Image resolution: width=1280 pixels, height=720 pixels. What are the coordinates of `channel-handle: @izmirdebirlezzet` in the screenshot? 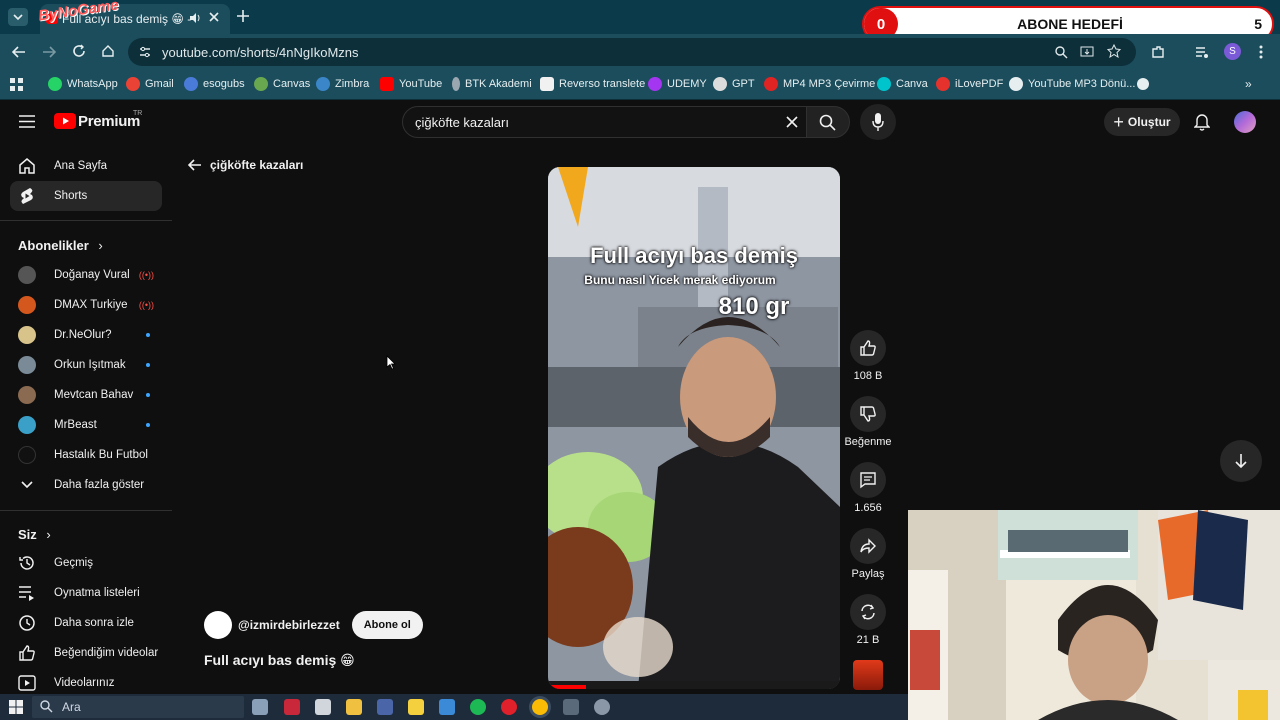 It's located at (289, 625).